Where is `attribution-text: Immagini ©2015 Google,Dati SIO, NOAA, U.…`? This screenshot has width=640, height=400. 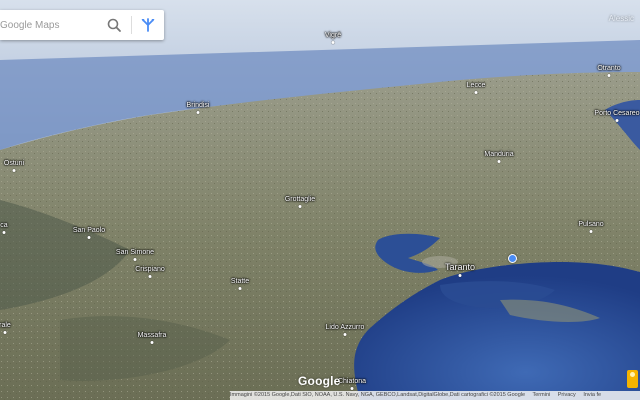
attribution-text: Immagini ©2015 Google,Dati SIO, NOAA, U.… is located at coordinates (378, 395).